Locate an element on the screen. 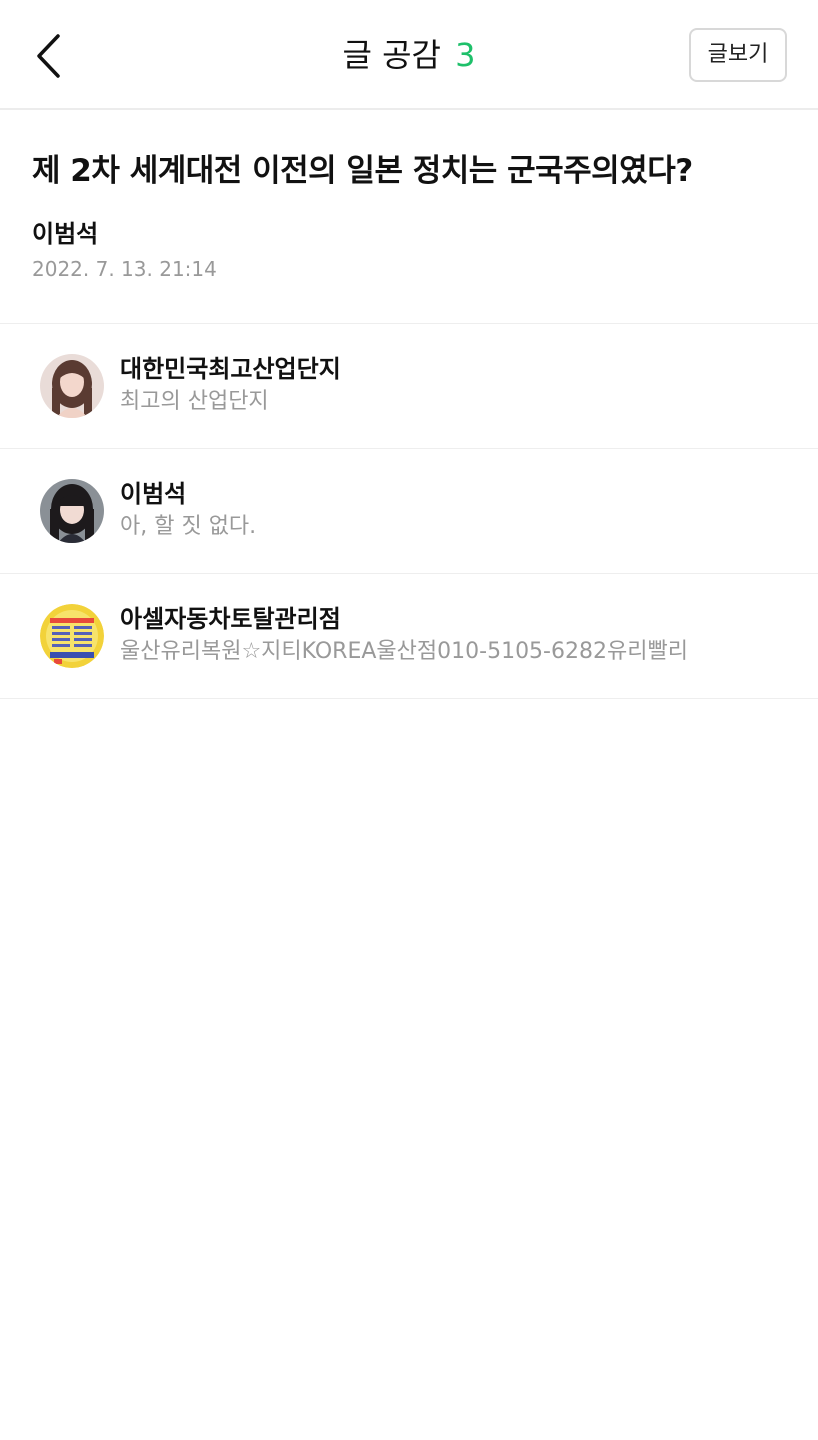 Image resolution: width=818 pixels, height=1440 pixels. avatar-woman-bangs-icon is located at coordinates (72, 511).